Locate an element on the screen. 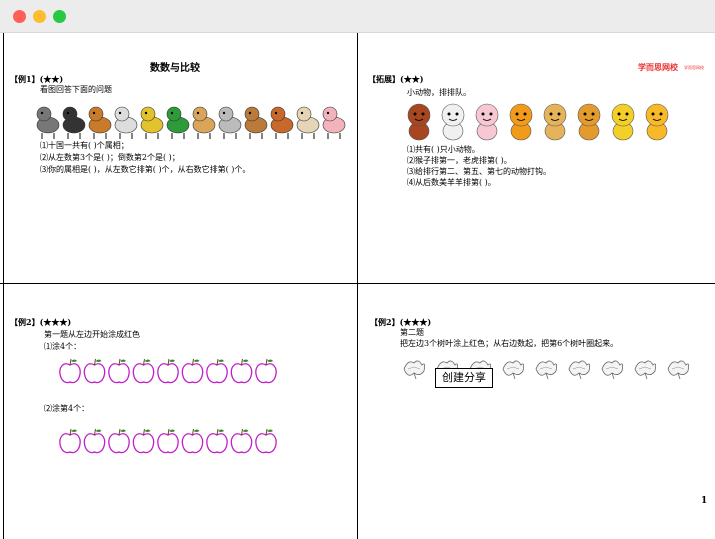 The width and height of the screenshot is (715, 539). goat-icon is located at coordinates (230, 122).